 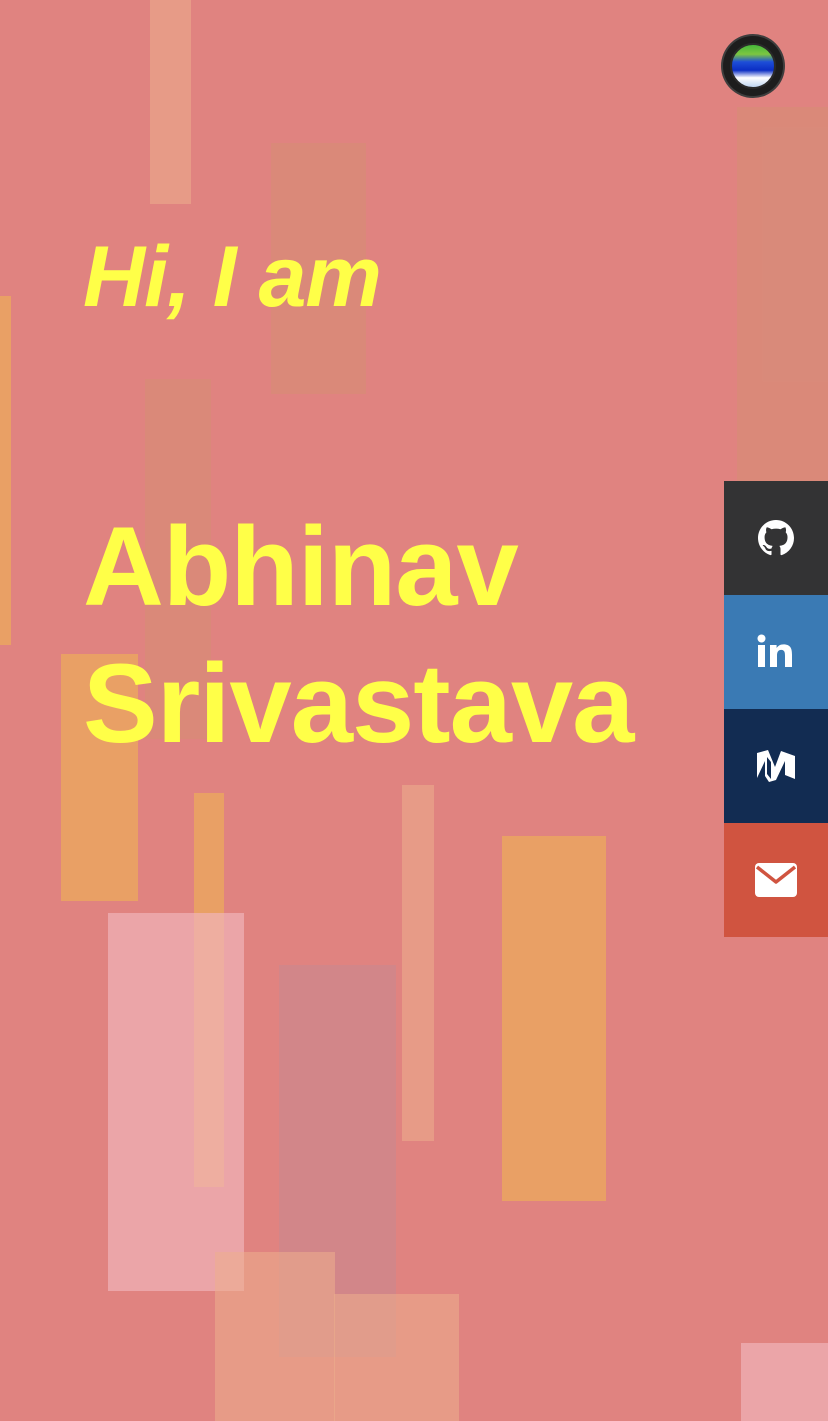 What do you see at coordinates (301, 566) in the screenshot?
I see `hero-name-first: Abhinav` at bounding box center [301, 566].